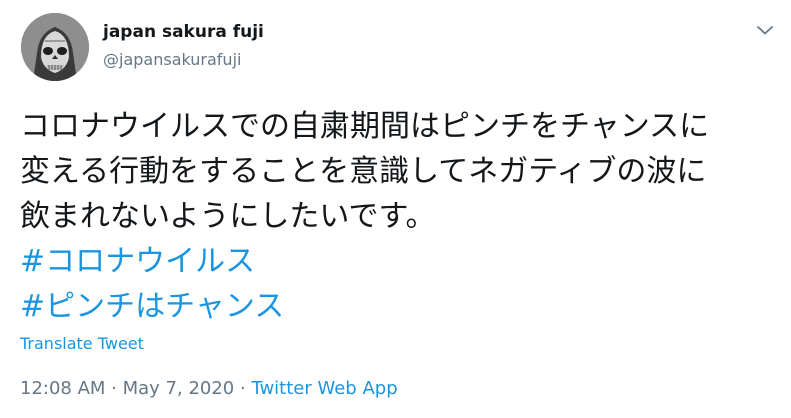 This screenshot has height=418, width=791. I want to click on more-options-button, so click(765, 30).